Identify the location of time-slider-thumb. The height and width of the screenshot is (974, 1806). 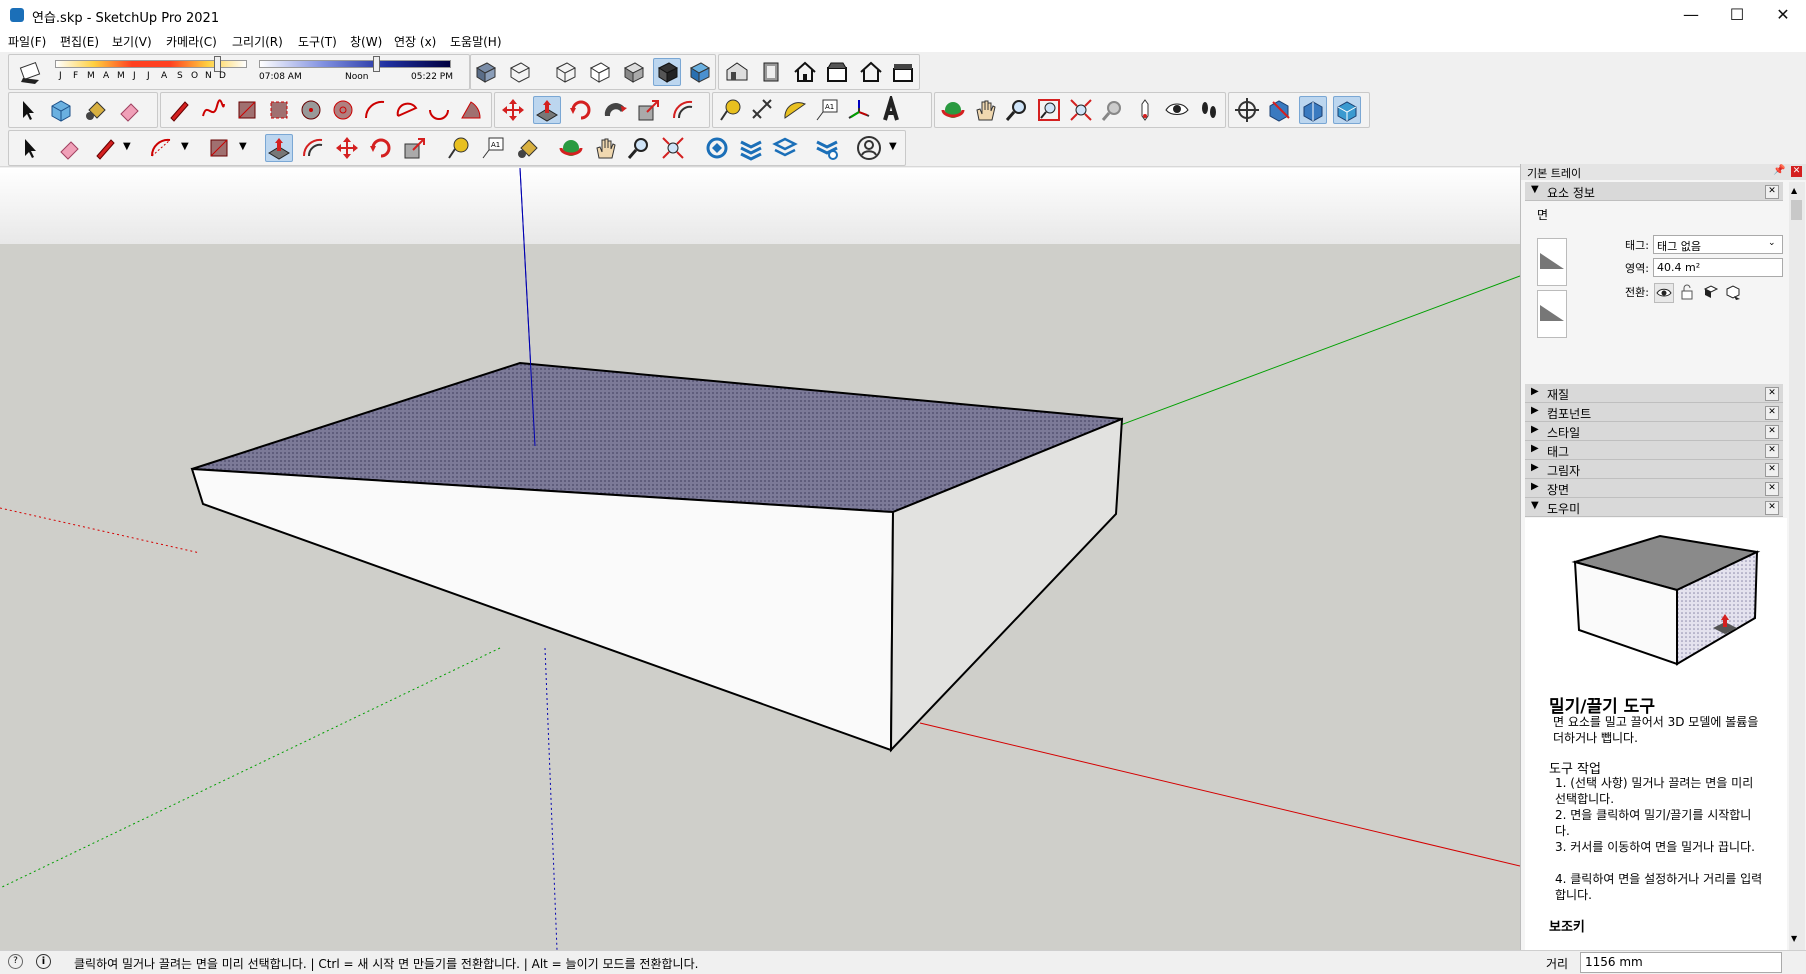
(376, 64).